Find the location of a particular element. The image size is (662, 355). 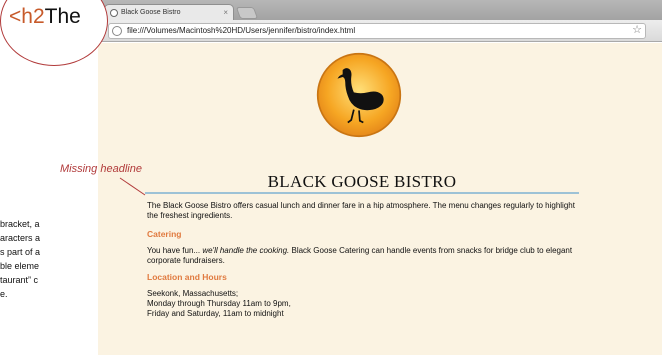

browser-tab: Black Goose Bistro × is located at coordinates (169, 12).